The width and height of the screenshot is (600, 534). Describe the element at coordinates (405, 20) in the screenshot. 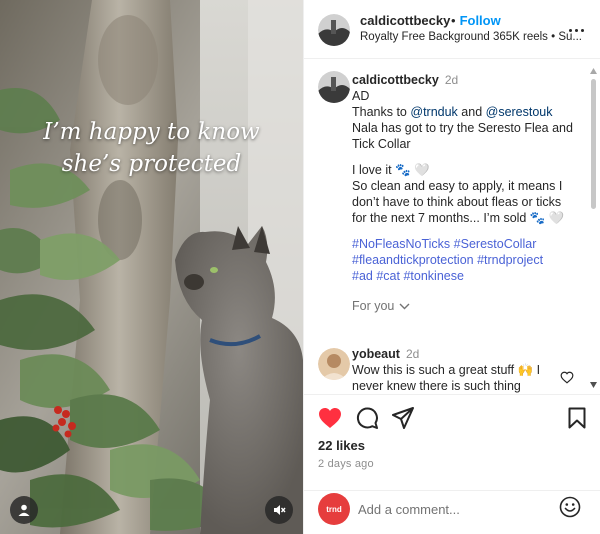

I see `author-username: caldicottbecky` at that location.